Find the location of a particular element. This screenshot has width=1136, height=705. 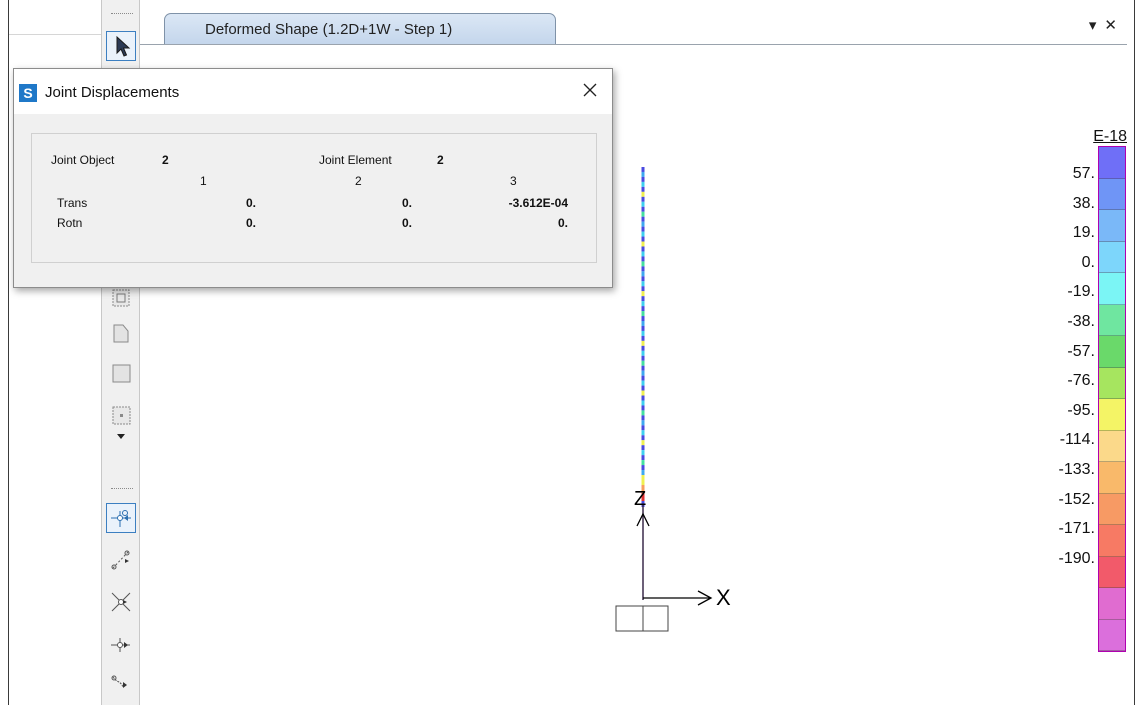

legend-color-bar is located at coordinates (1112, 399).